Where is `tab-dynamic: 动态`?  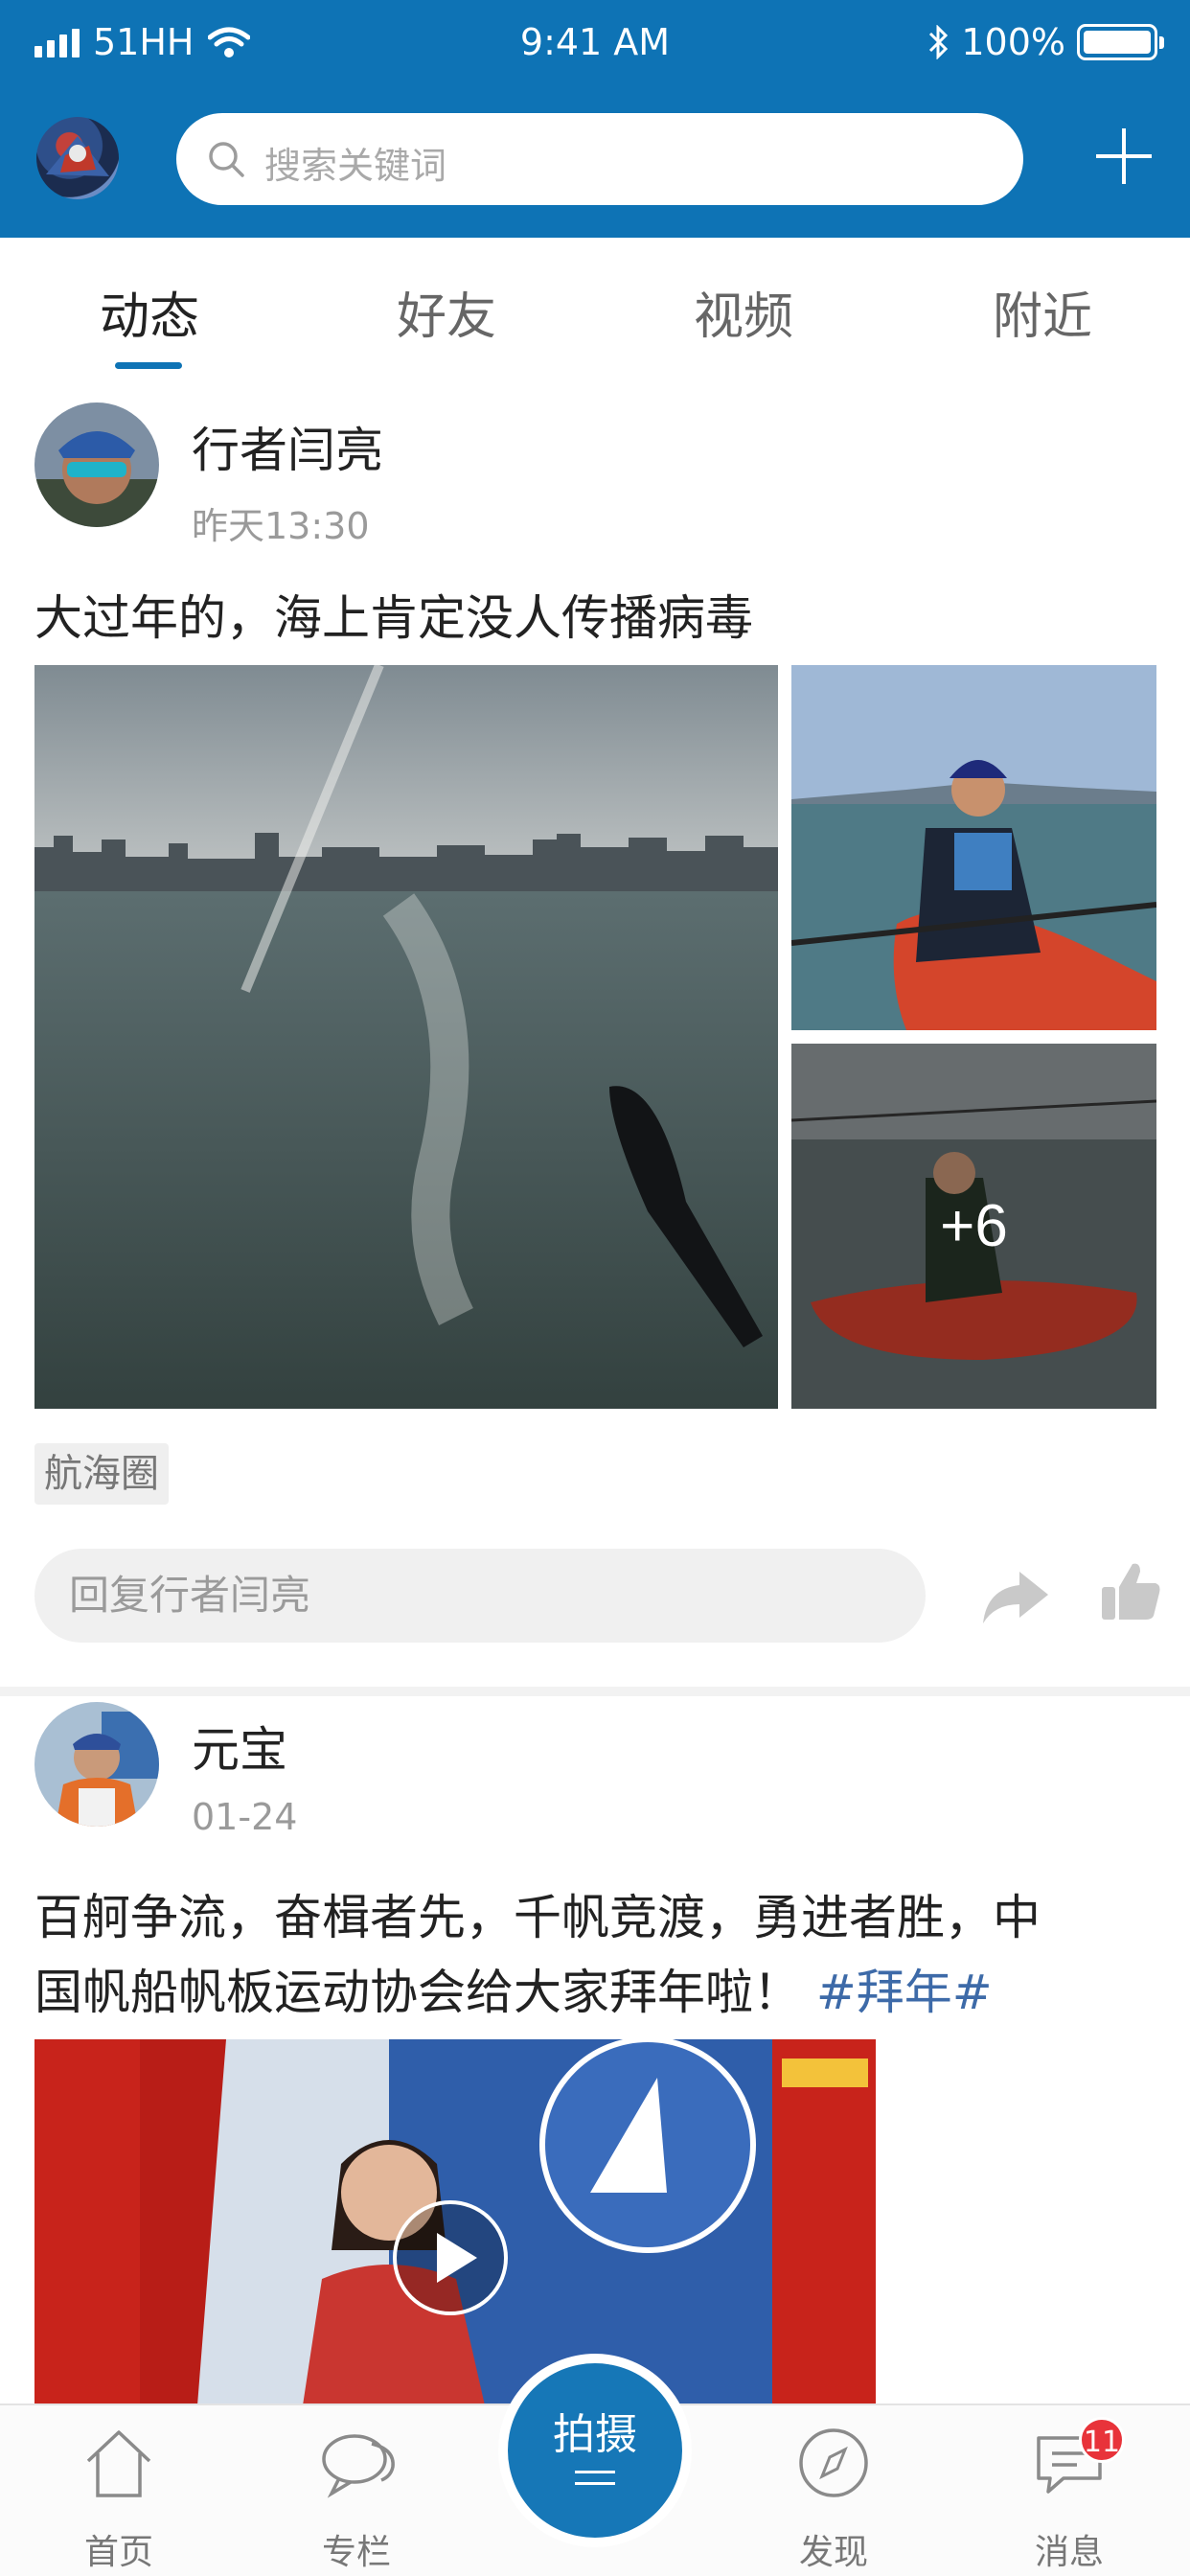 tab-dynamic: 动态 is located at coordinates (150, 312).